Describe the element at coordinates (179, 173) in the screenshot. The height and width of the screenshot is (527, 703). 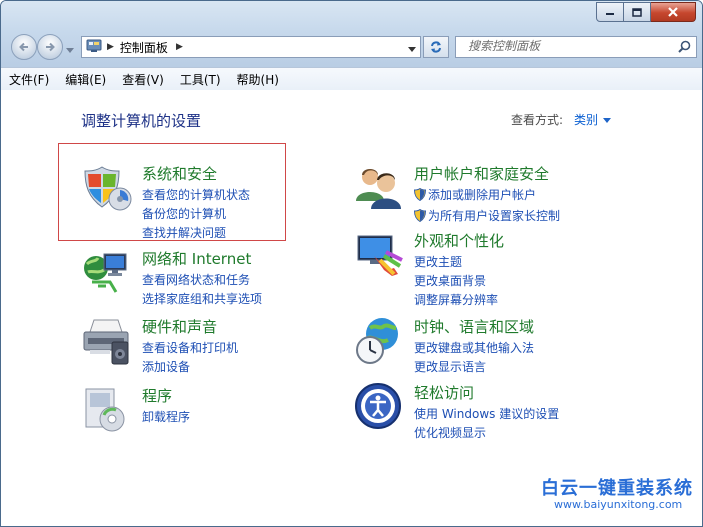
I see `category-title: 系统和安全` at that location.